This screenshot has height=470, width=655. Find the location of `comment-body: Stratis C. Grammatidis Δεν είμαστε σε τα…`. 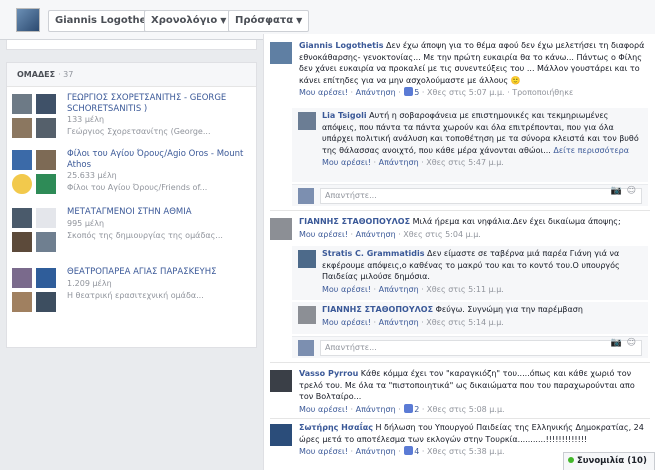

comment-body: Stratis C. Grammatidis Δεν είμαστε σε τα… is located at coordinates (482, 271).